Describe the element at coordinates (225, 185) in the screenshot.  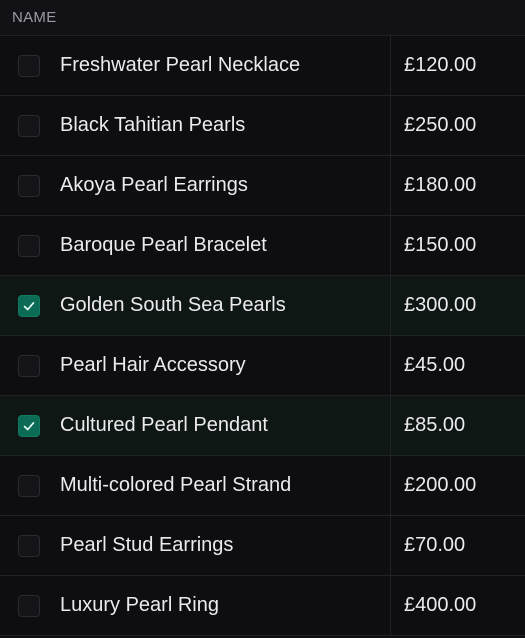
I see `product-name: Akoya Pearl Earrings` at that location.